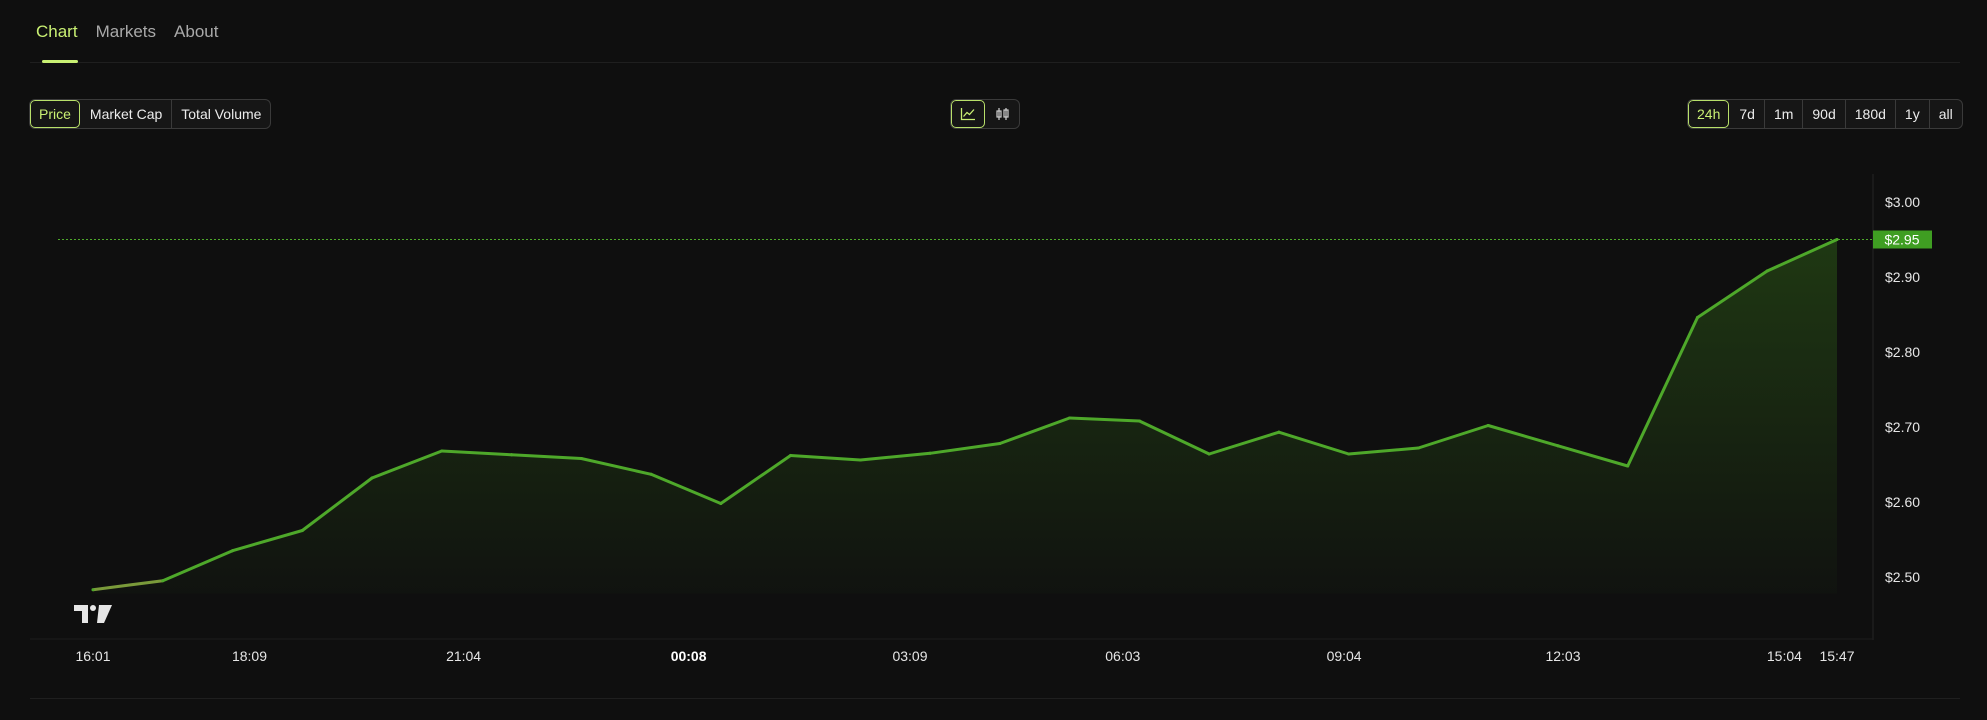  What do you see at coordinates (463, 656) in the screenshot?
I see `x-tick-label: 21:04` at bounding box center [463, 656].